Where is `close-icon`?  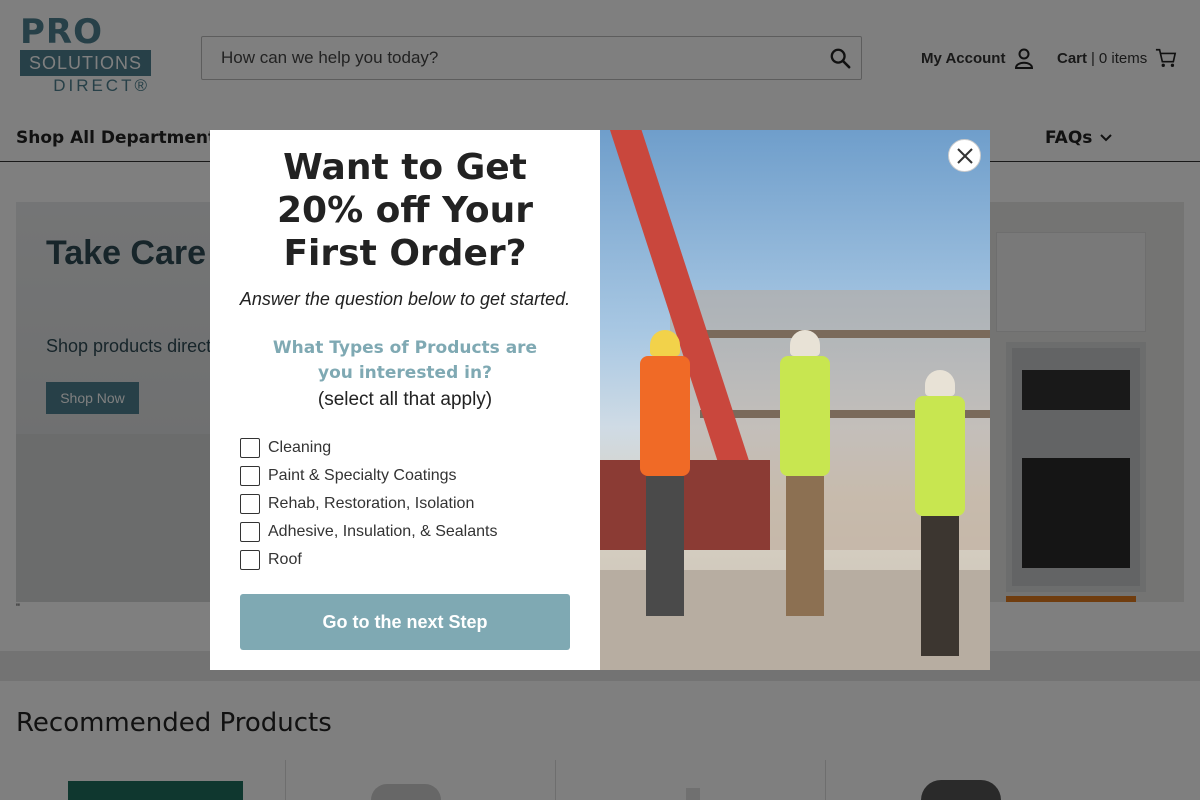
close-icon is located at coordinates (964, 155).